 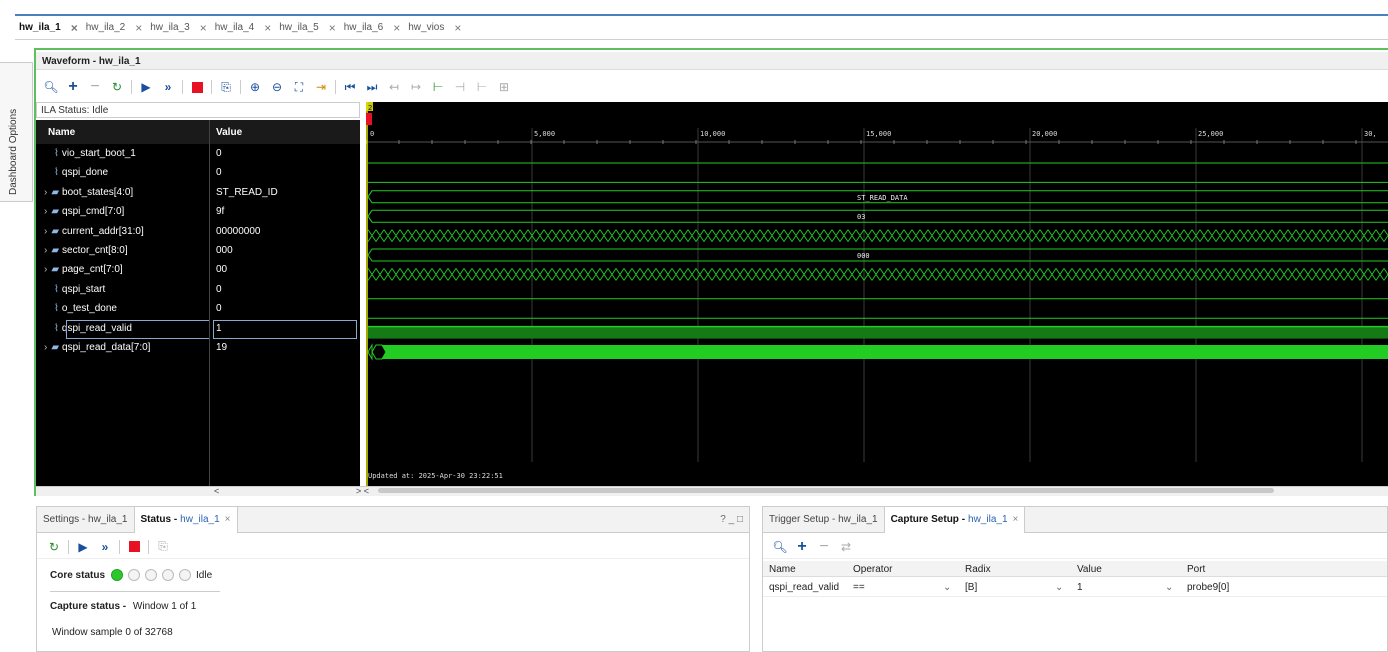 What do you see at coordinates (216, 491) in the screenshot?
I see `scroll-left-icon: <` at bounding box center [216, 491].